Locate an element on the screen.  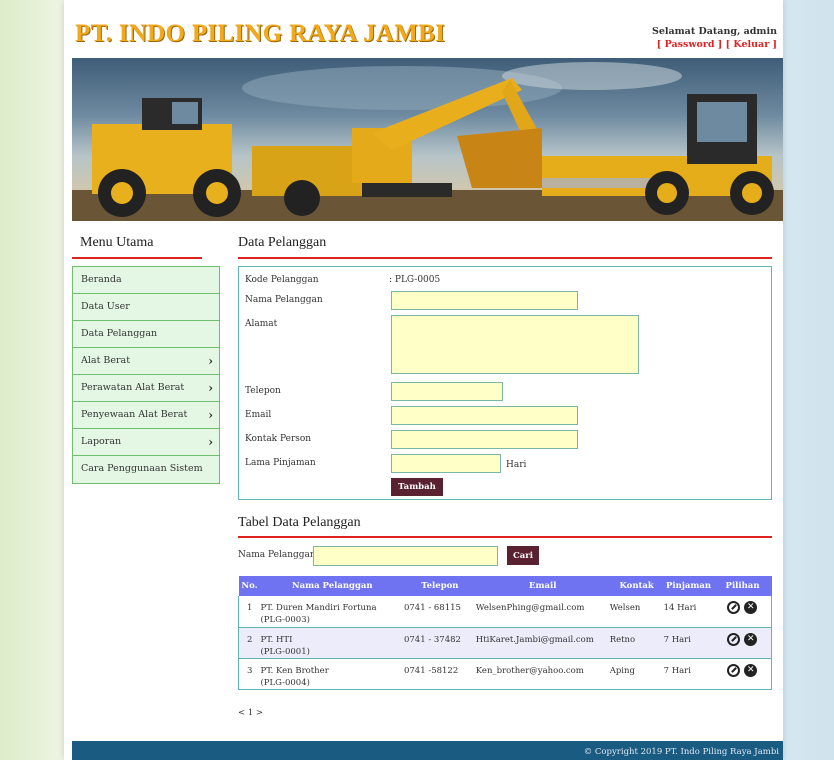
menu-item-label: Data Pelanggan is located at coordinates (119, 333).